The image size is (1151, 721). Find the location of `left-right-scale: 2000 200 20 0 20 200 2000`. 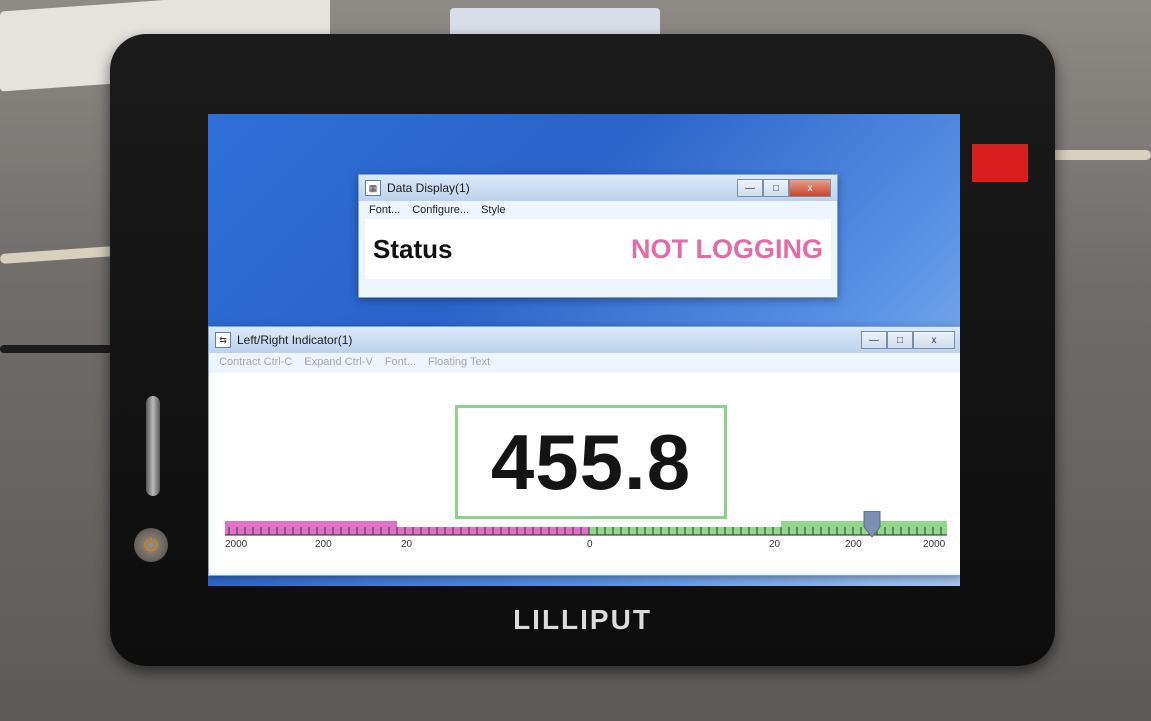

left-right-scale: 2000 200 20 0 20 200 2000 is located at coordinates (586, 531).